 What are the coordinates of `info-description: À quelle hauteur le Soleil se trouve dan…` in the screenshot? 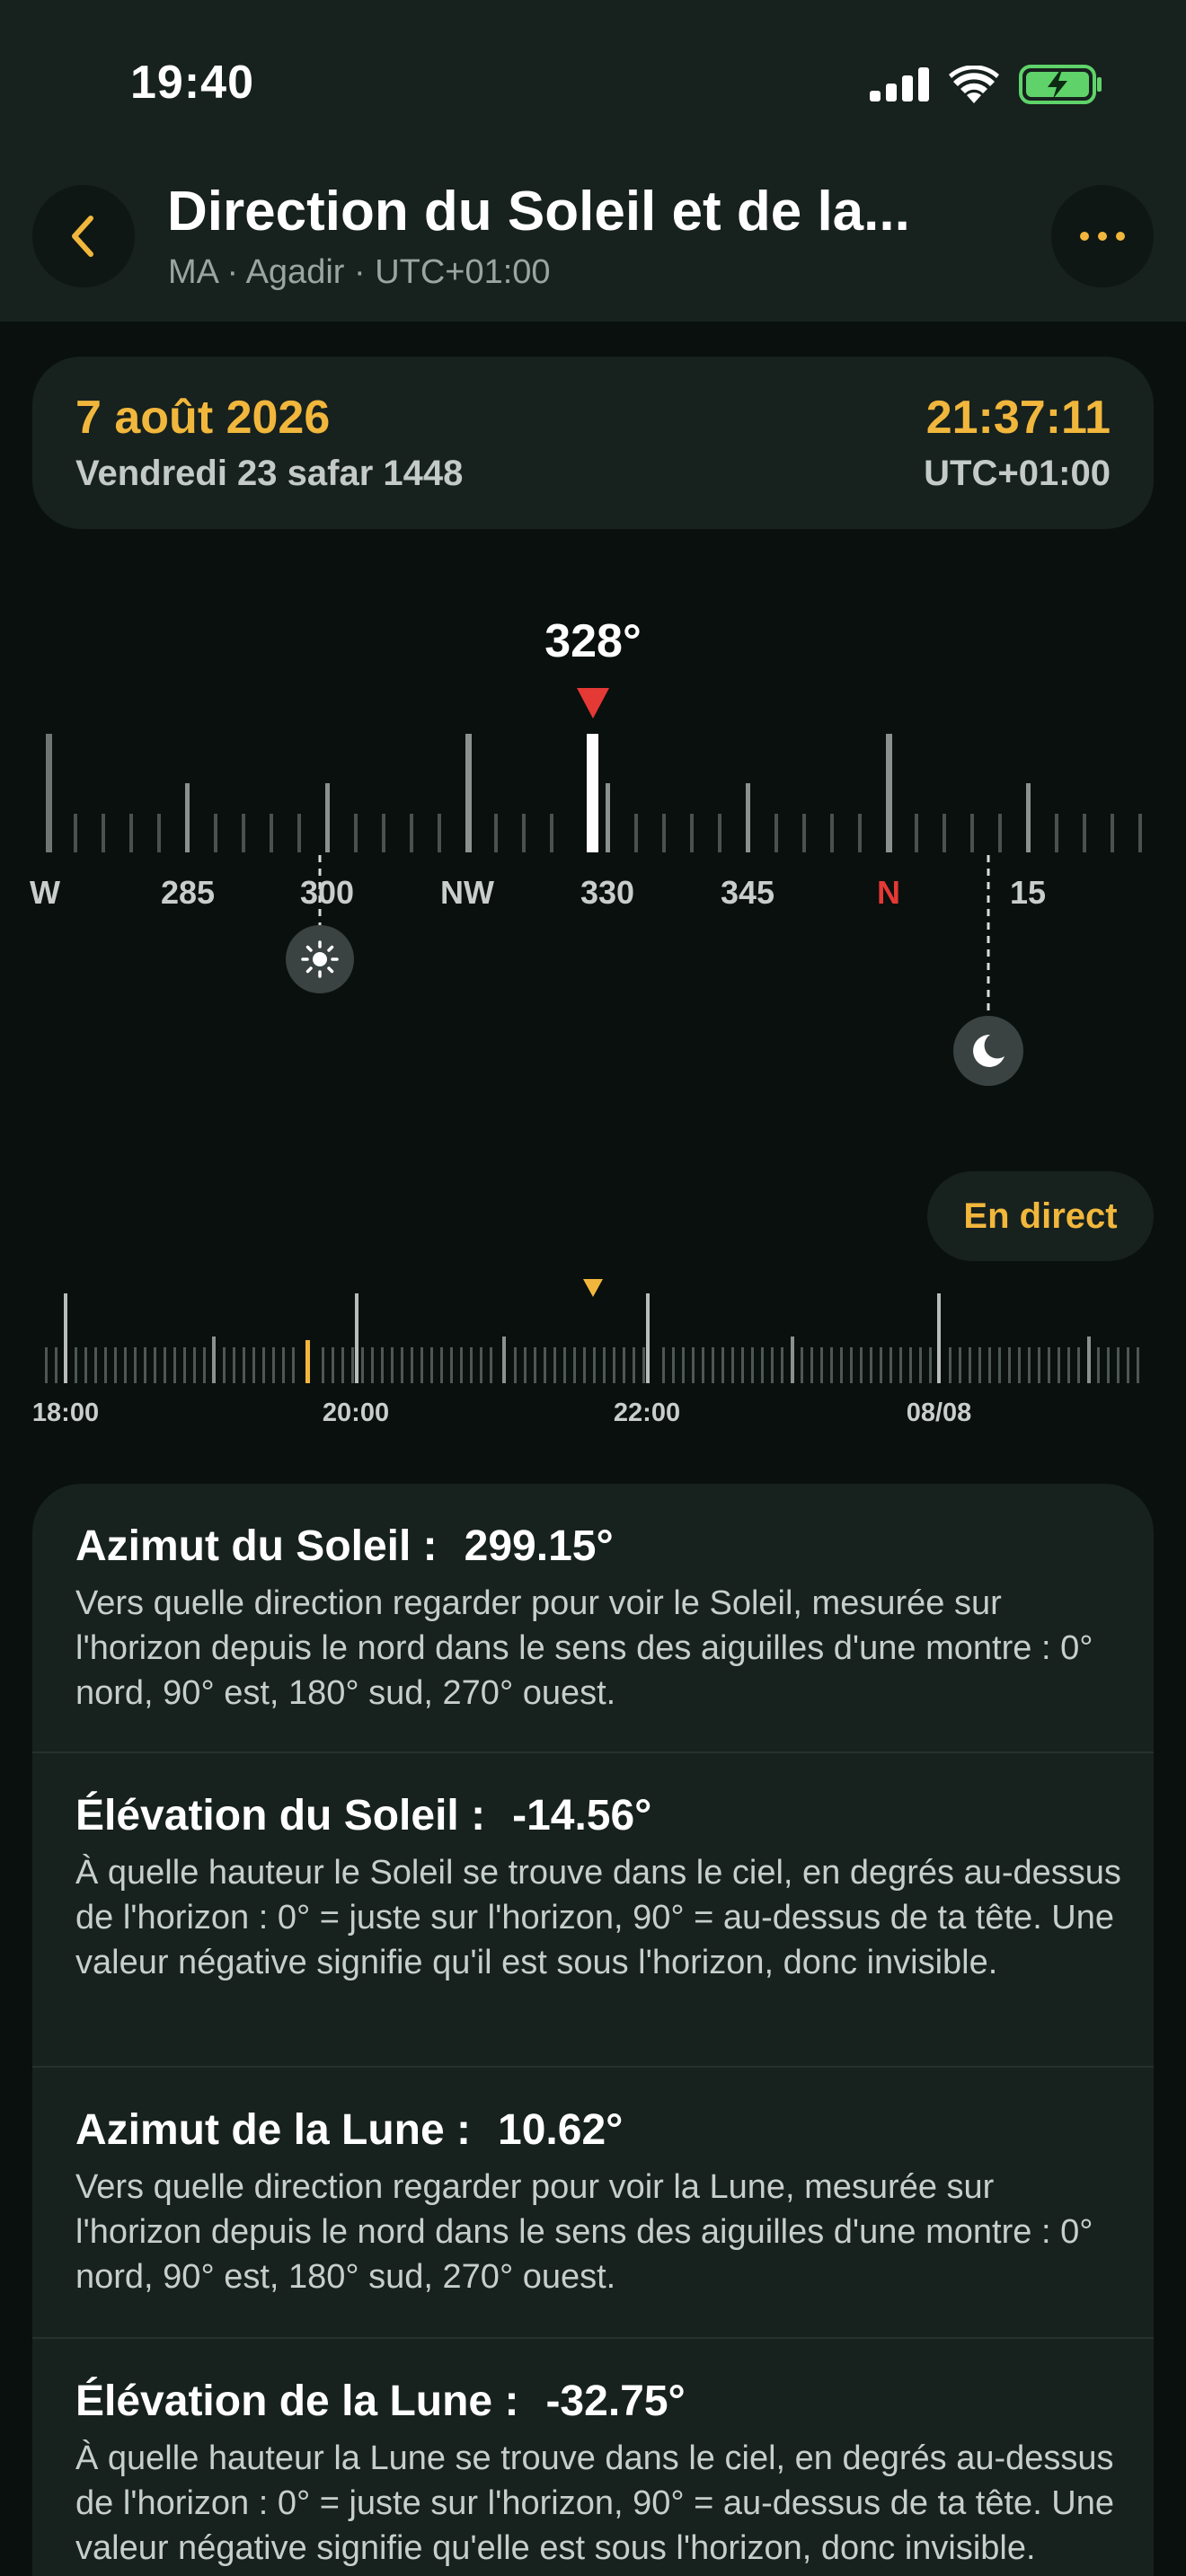 It's located at (598, 1917).